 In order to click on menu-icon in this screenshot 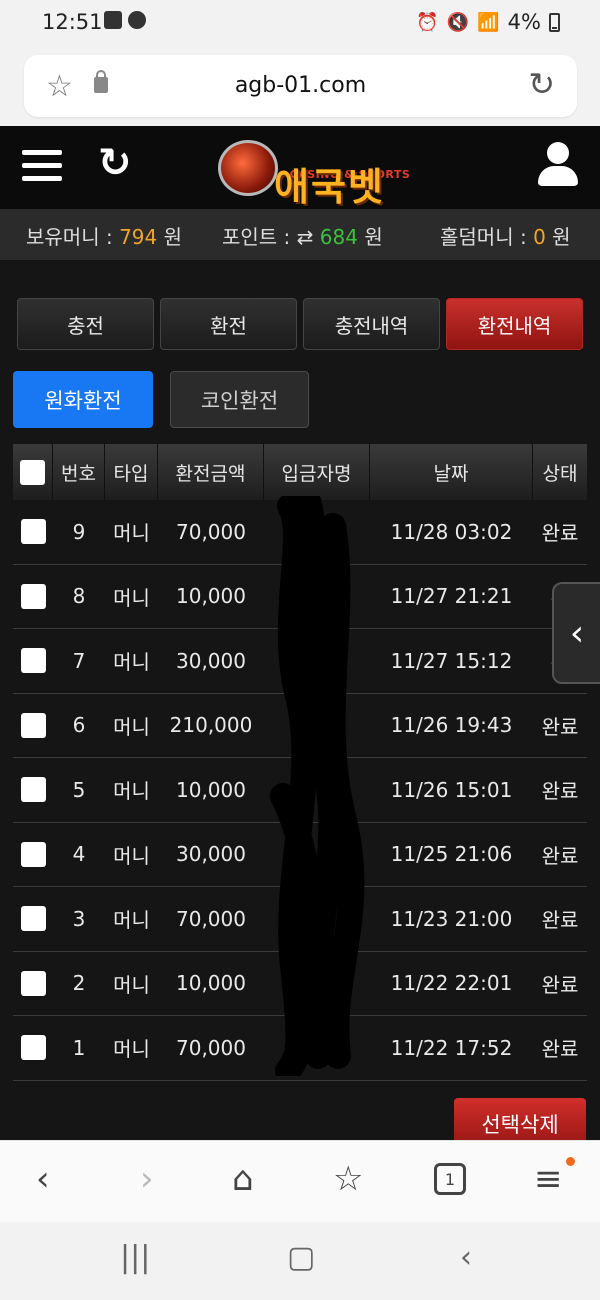, I will do `click(42, 168)`.